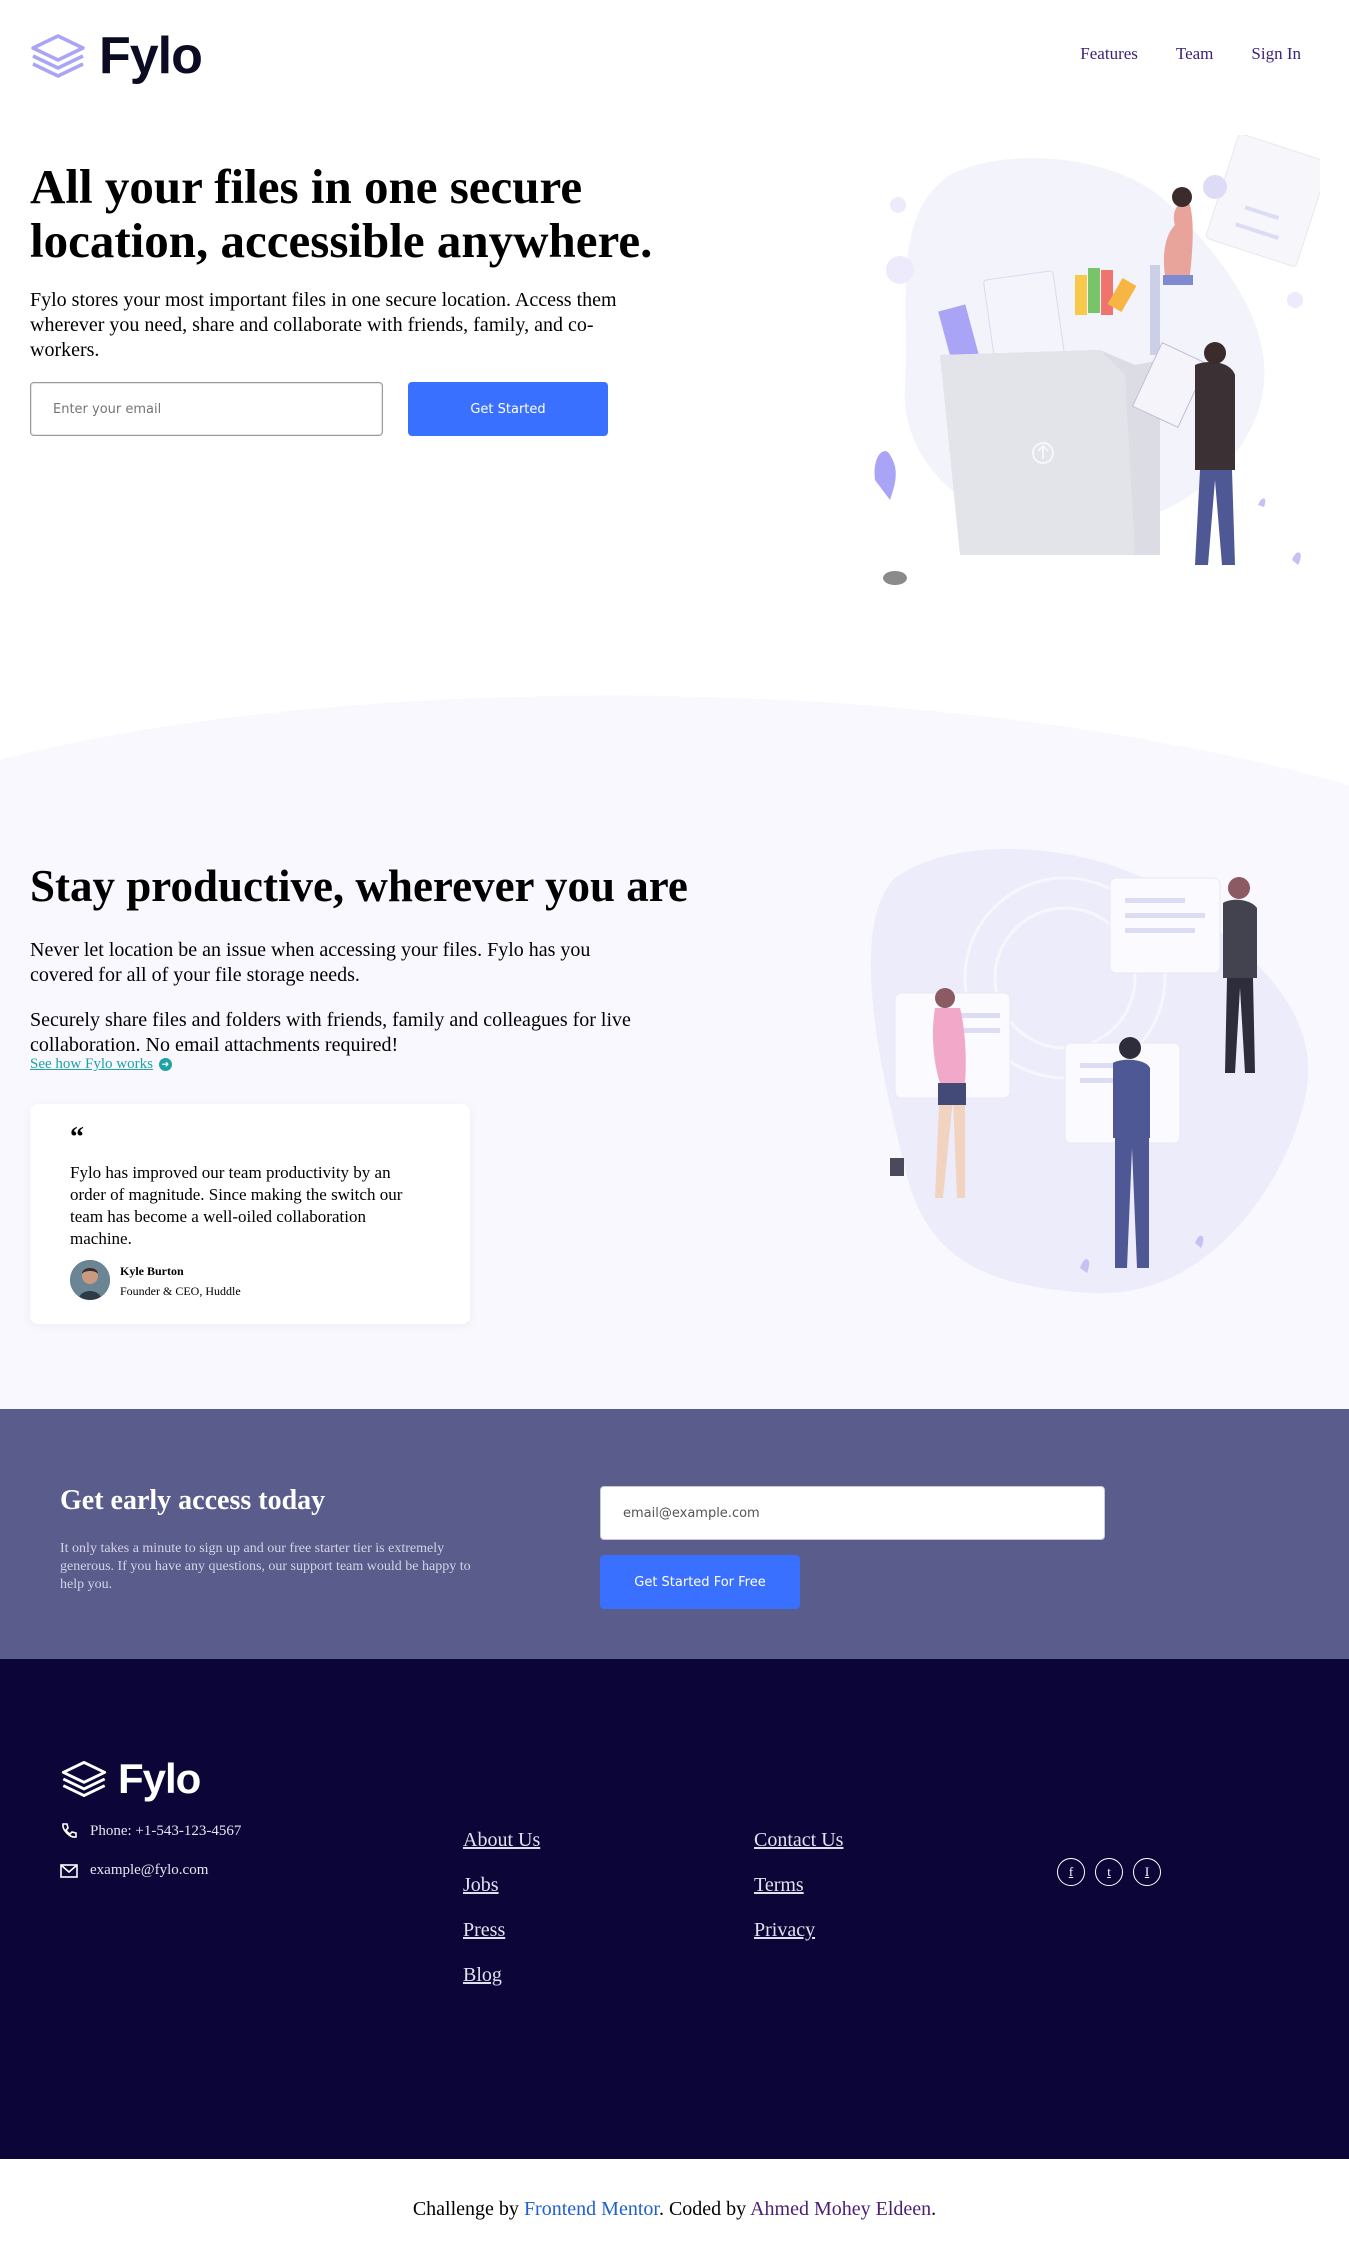 The width and height of the screenshot is (1349, 2244). Describe the element at coordinates (359, 886) in the screenshot. I see `productive-title: Stay productive, wherever you are` at that location.